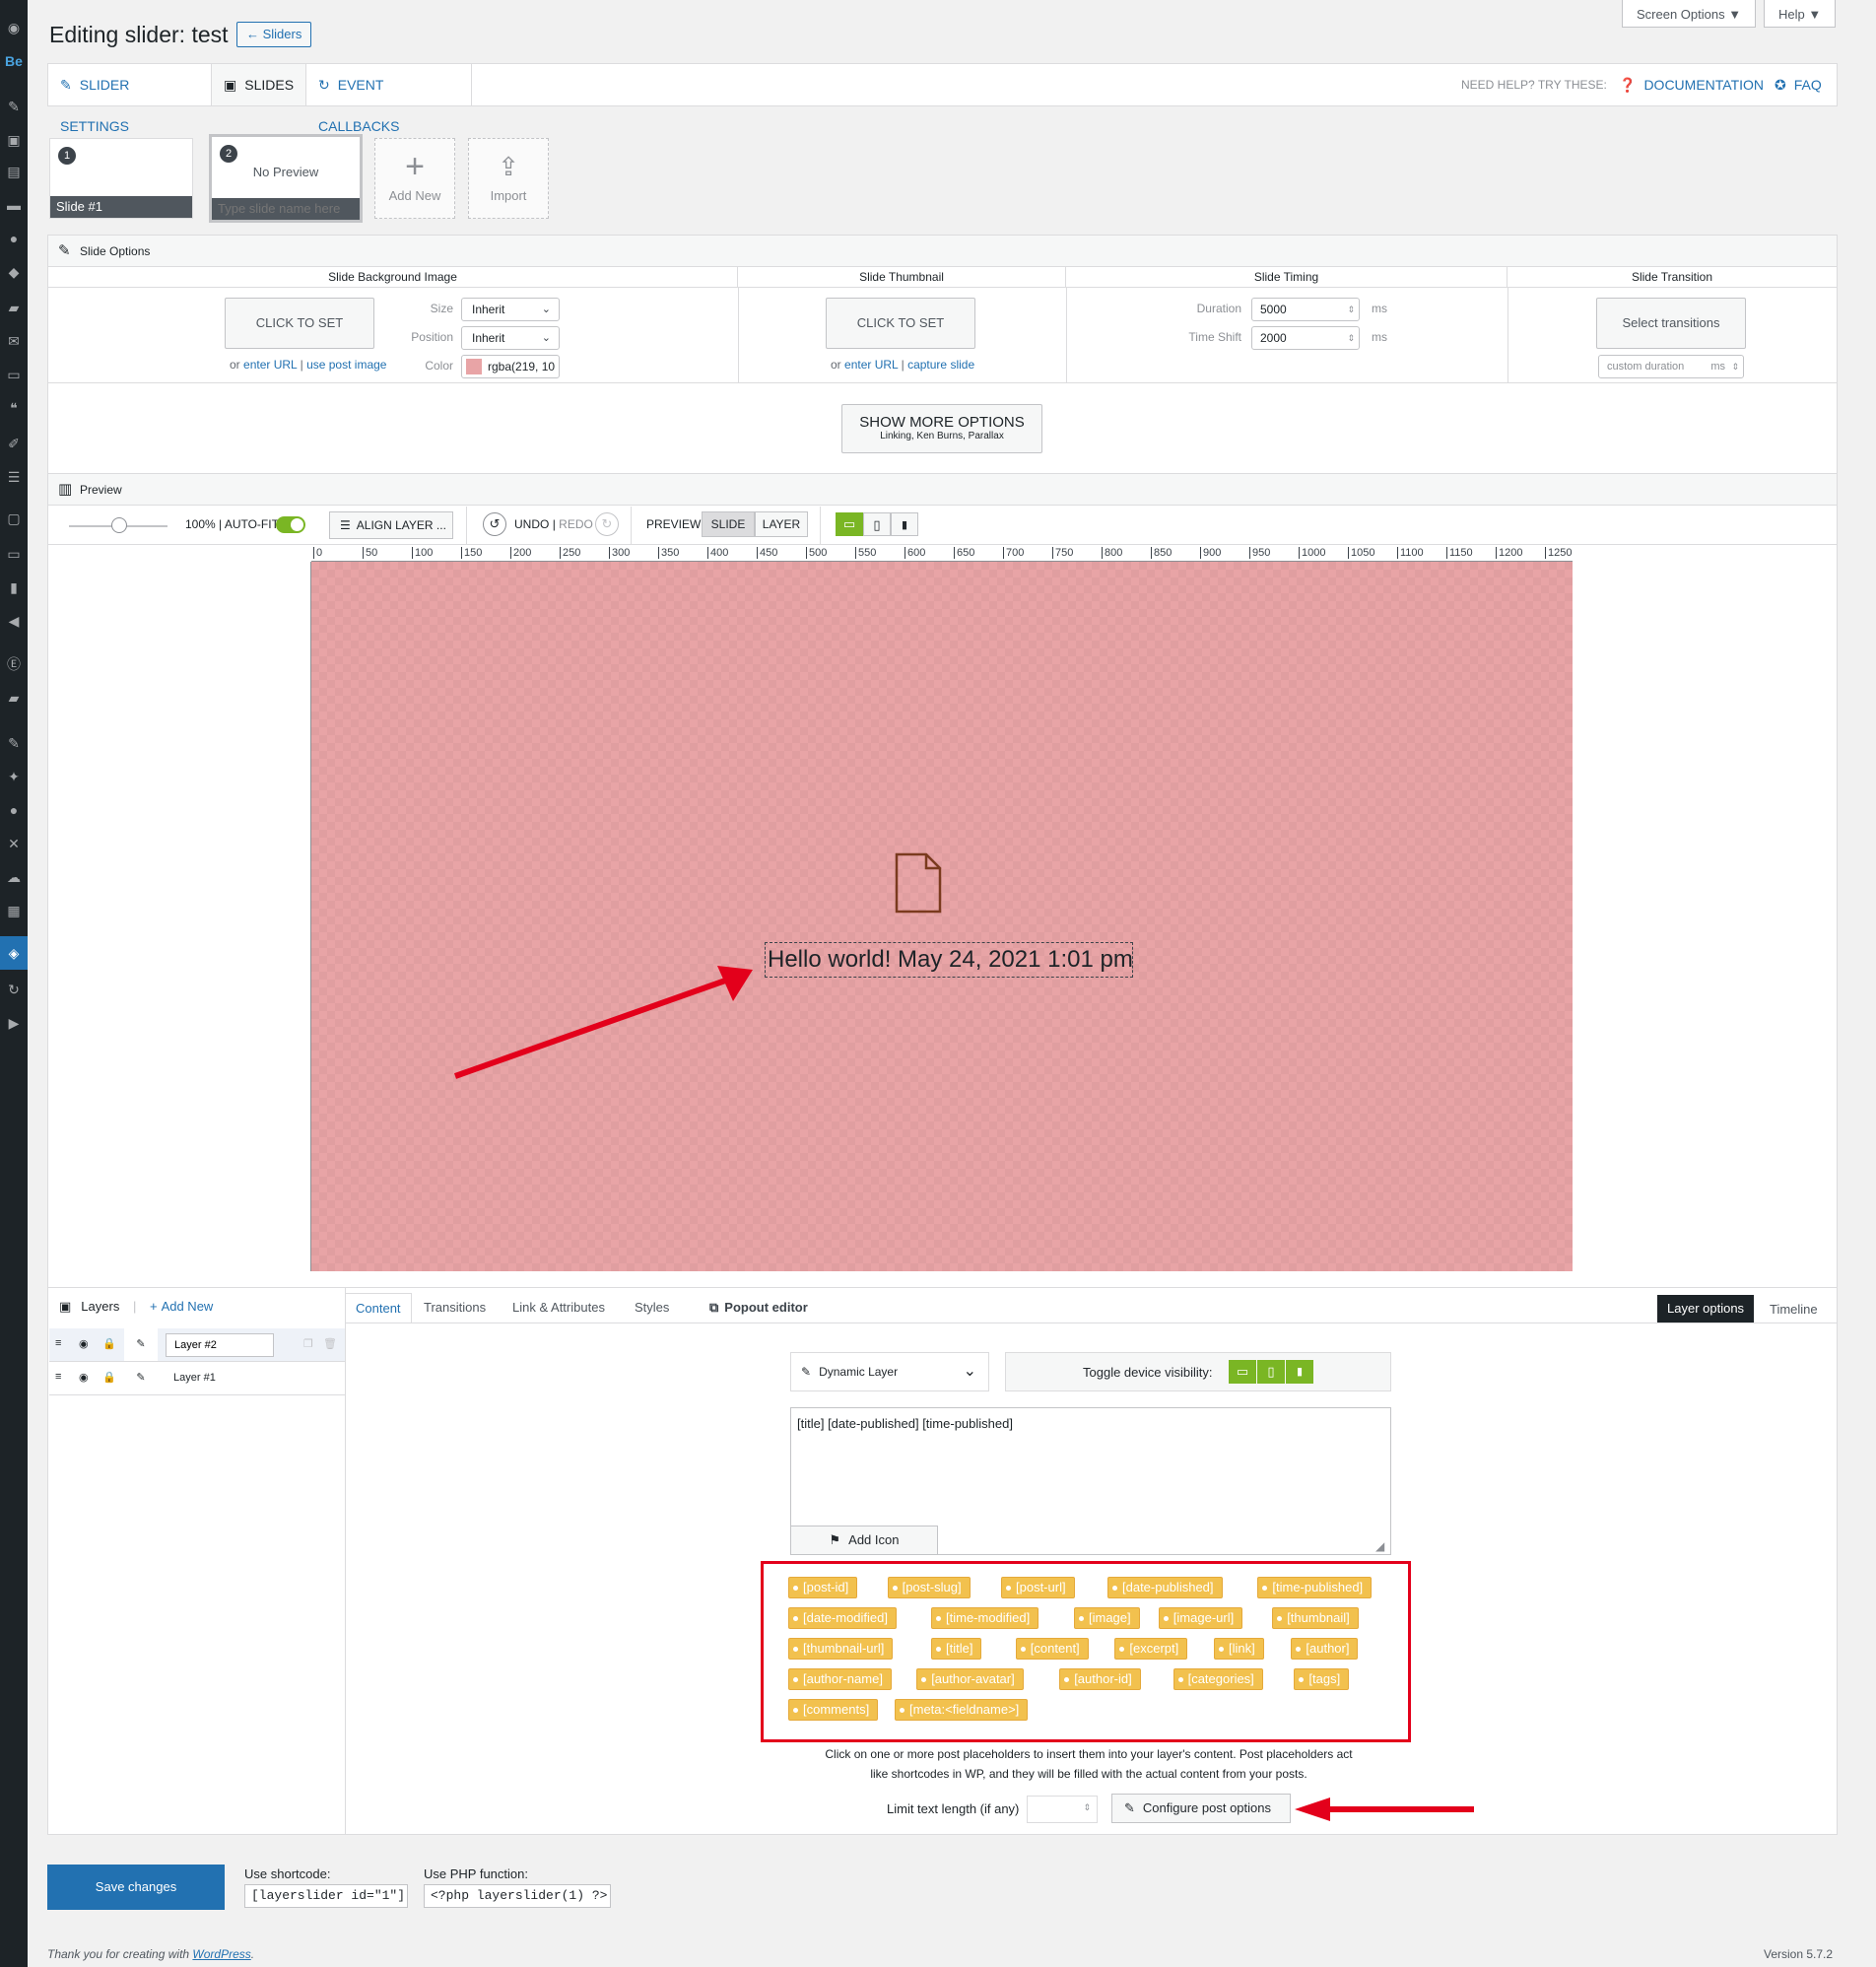  What do you see at coordinates (221, 1954) in the screenshot?
I see `wordpress-link: WordPress` at bounding box center [221, 1954].